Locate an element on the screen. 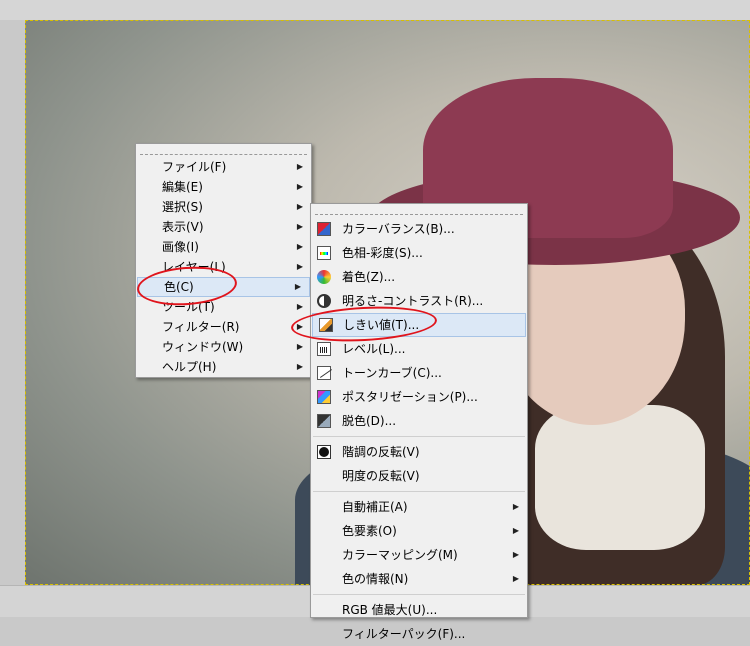  hue-saturation-icon is located at coordinates (324, 253).